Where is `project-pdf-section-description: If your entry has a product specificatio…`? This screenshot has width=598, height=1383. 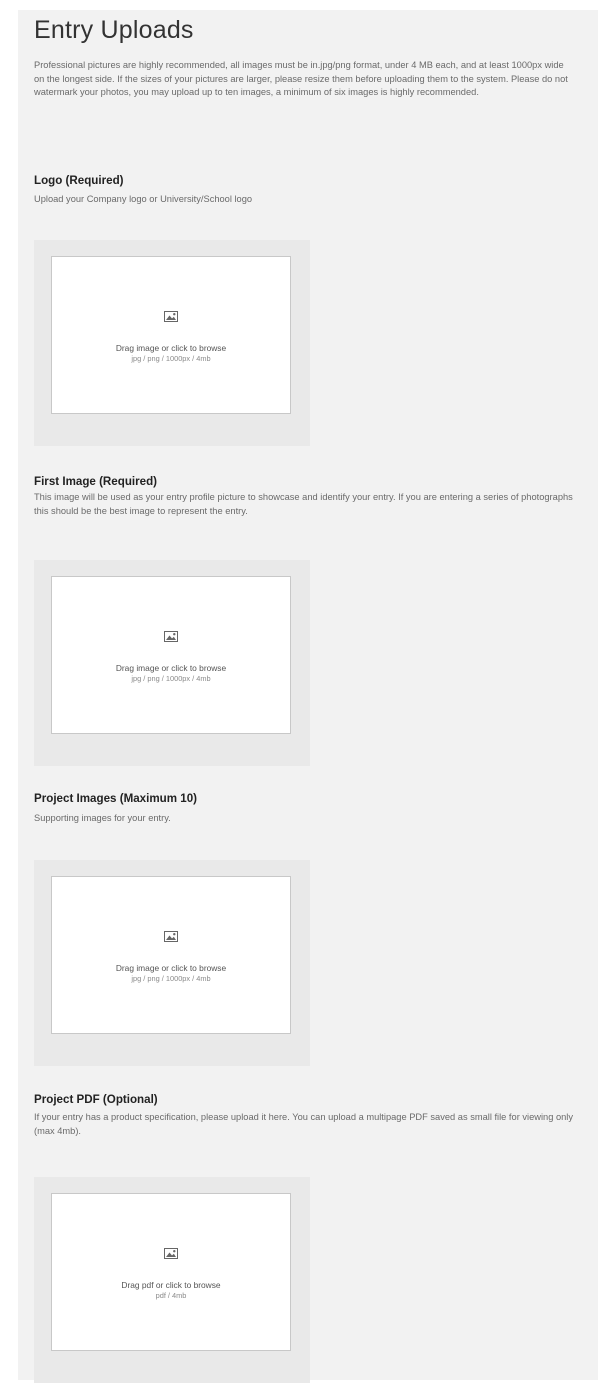 project-pdf-section-description: If your entry has a product specificatio… is located at coordinates (304, 1124).